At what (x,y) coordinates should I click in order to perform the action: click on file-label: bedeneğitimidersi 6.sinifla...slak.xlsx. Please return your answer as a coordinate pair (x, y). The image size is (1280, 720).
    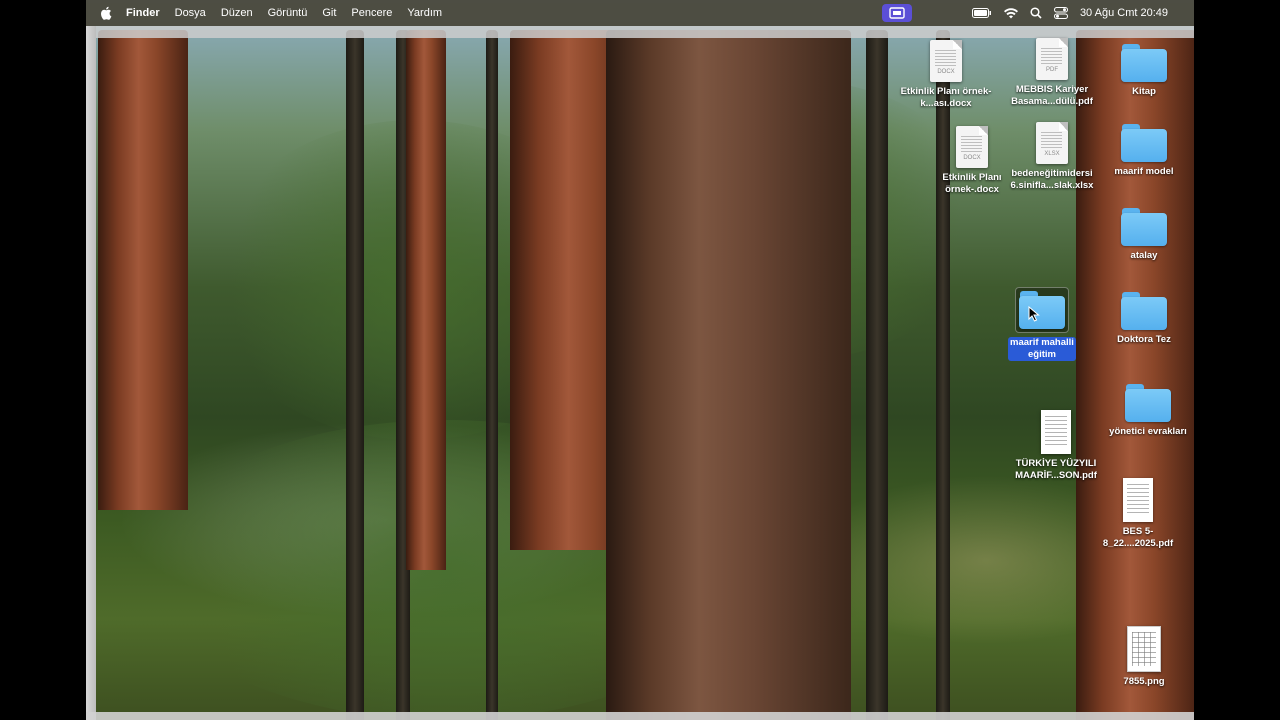
    Looking at the image, I should click on (1052, 179).